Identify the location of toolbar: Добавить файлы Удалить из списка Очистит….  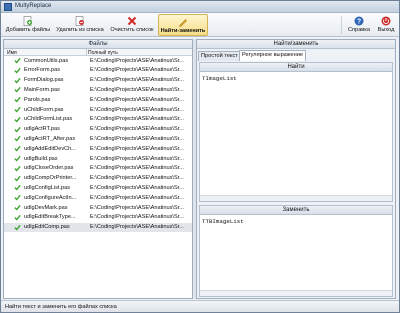
(200, 25).